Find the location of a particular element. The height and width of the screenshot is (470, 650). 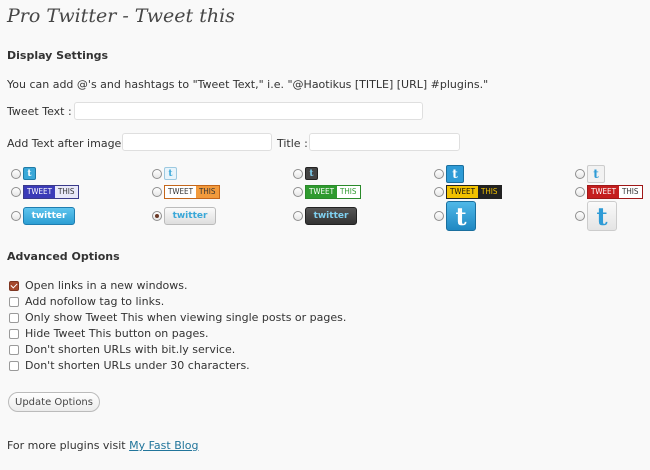

checkbox-open-new-window is located at coordinates (14, 286).